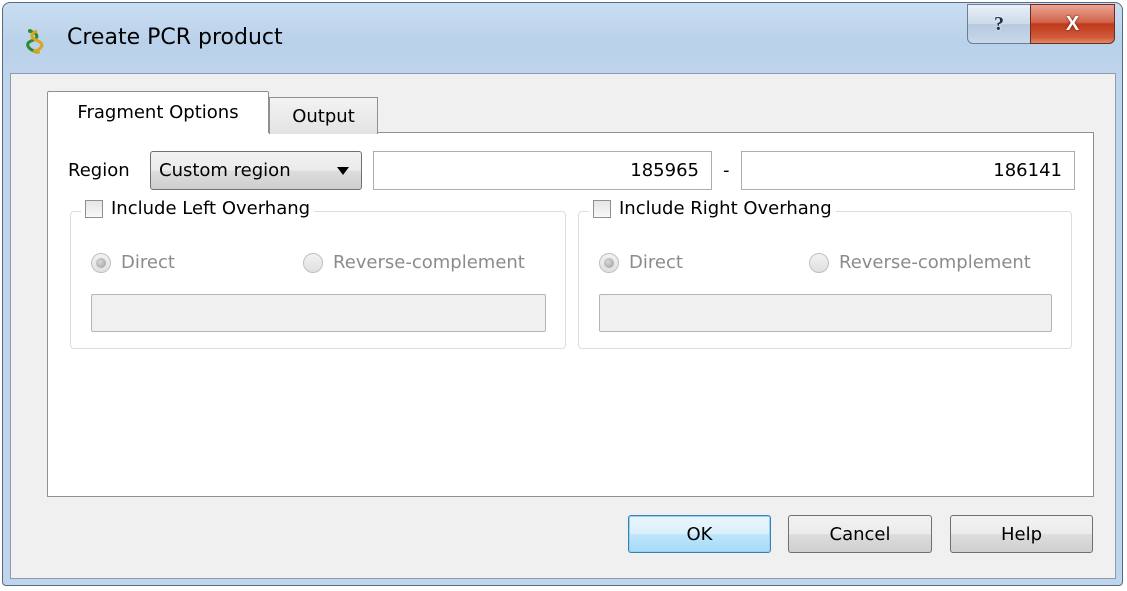 The image size is (1127, 591). I want to click on cancel-button-label: Cancel, so click(860, 534).